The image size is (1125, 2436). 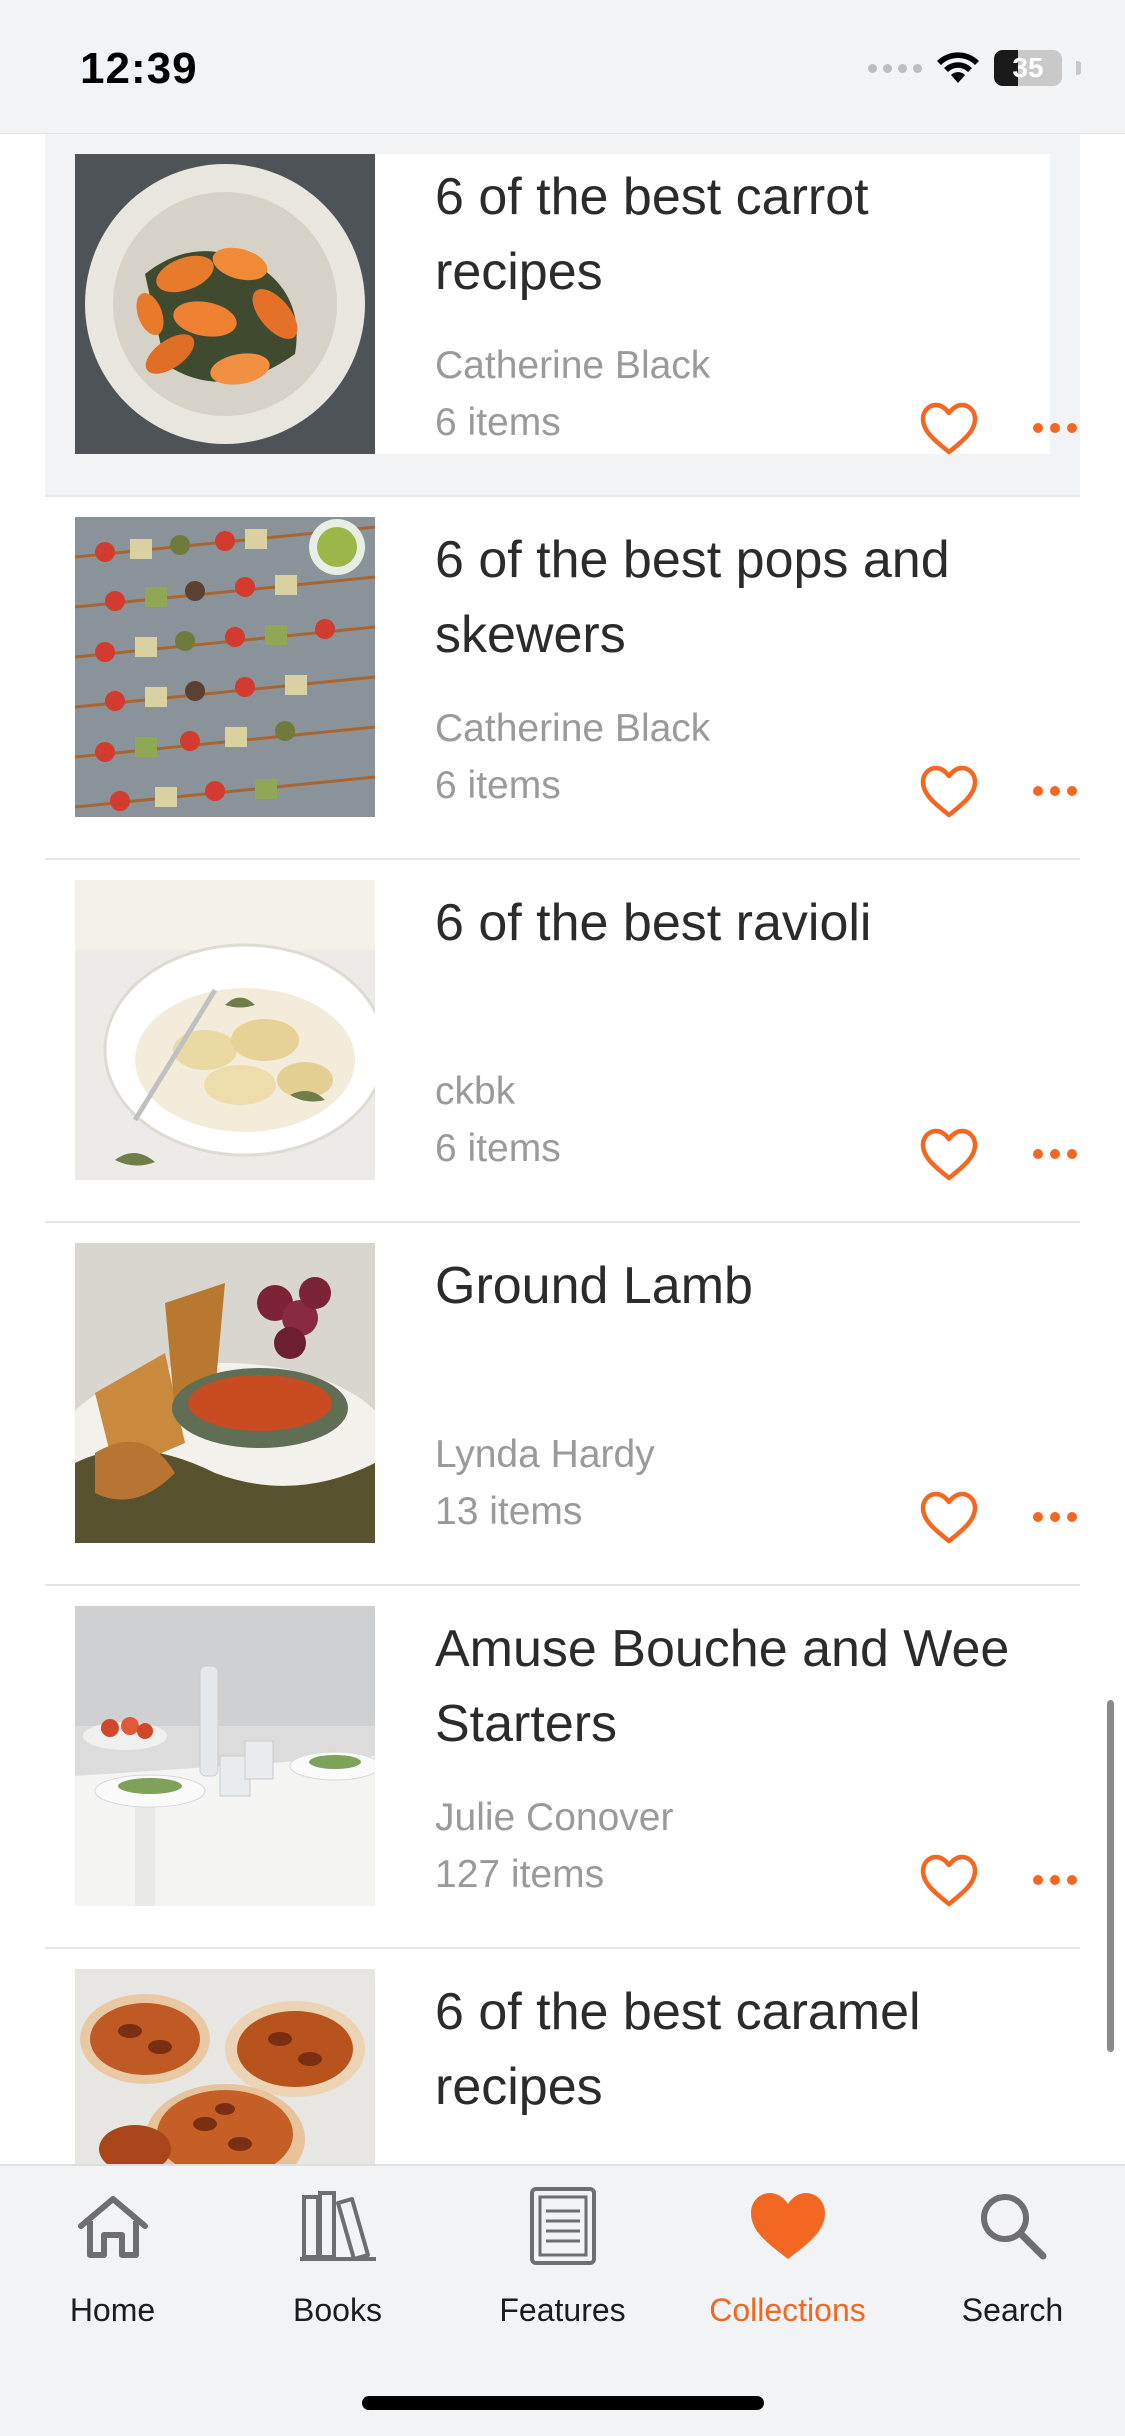 I want to click on battery-icon: 35, so click(x=1028, y=68).